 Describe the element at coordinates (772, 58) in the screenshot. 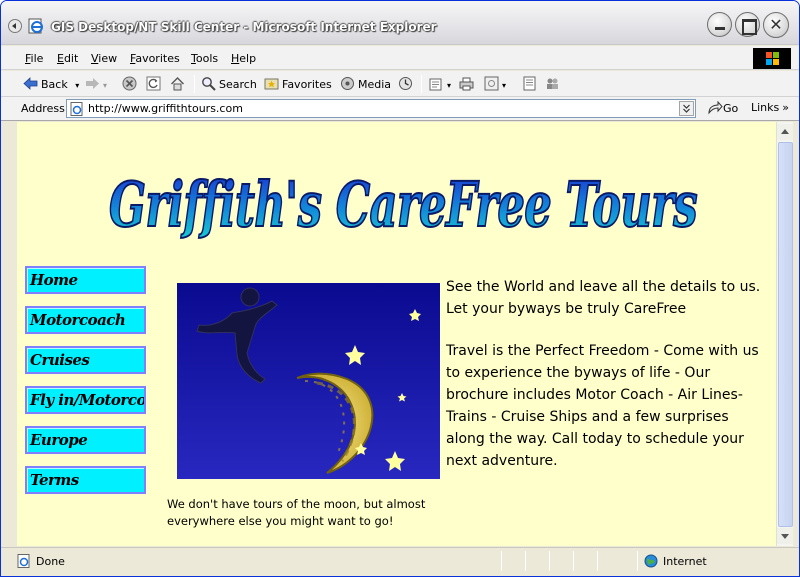

I see `windows-logo-icon` at that location.